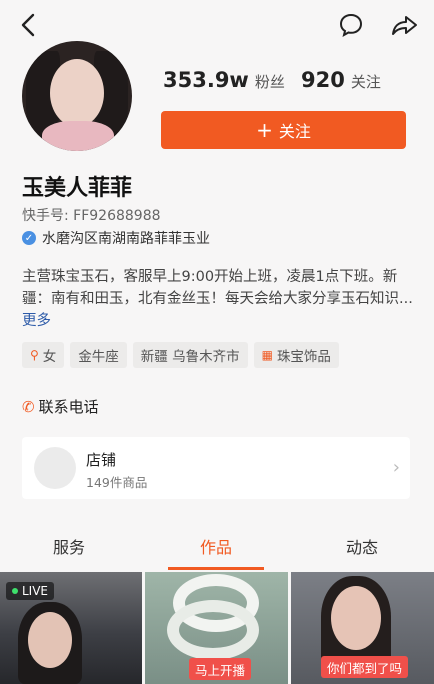  Describe the element at coordinates (213, 630) in the screenshot. I see `bangle-shape` at that location.